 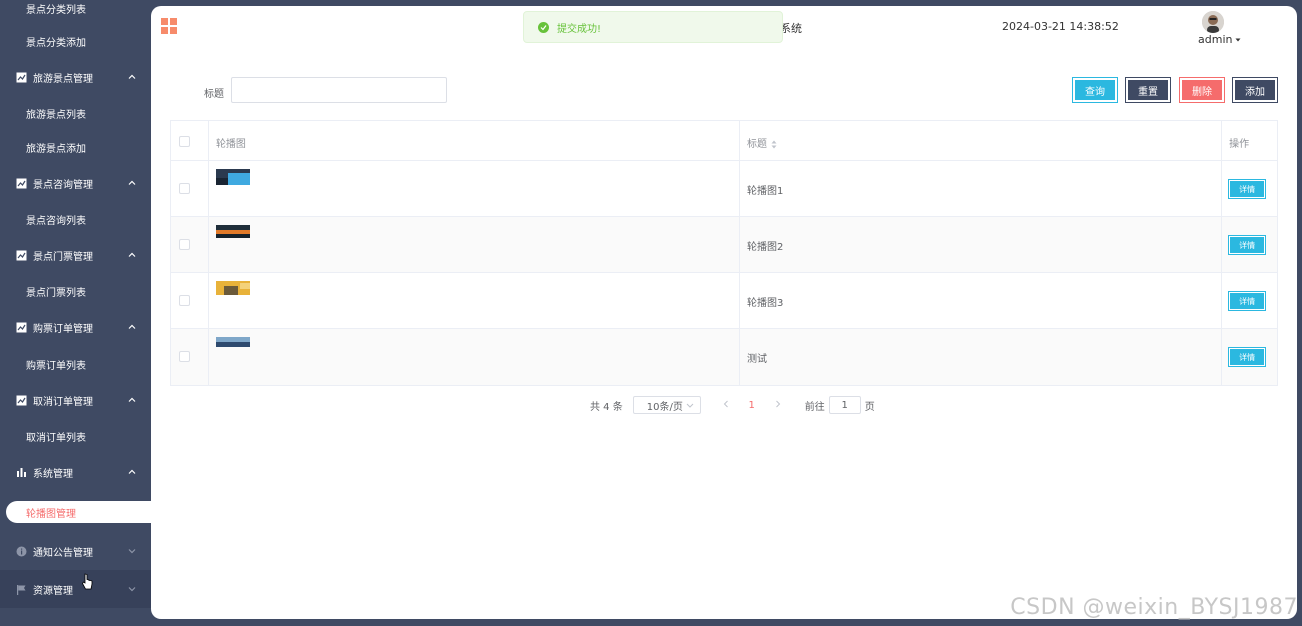 I want to click on goto-suffix: 页, so click(x=869, y=407).